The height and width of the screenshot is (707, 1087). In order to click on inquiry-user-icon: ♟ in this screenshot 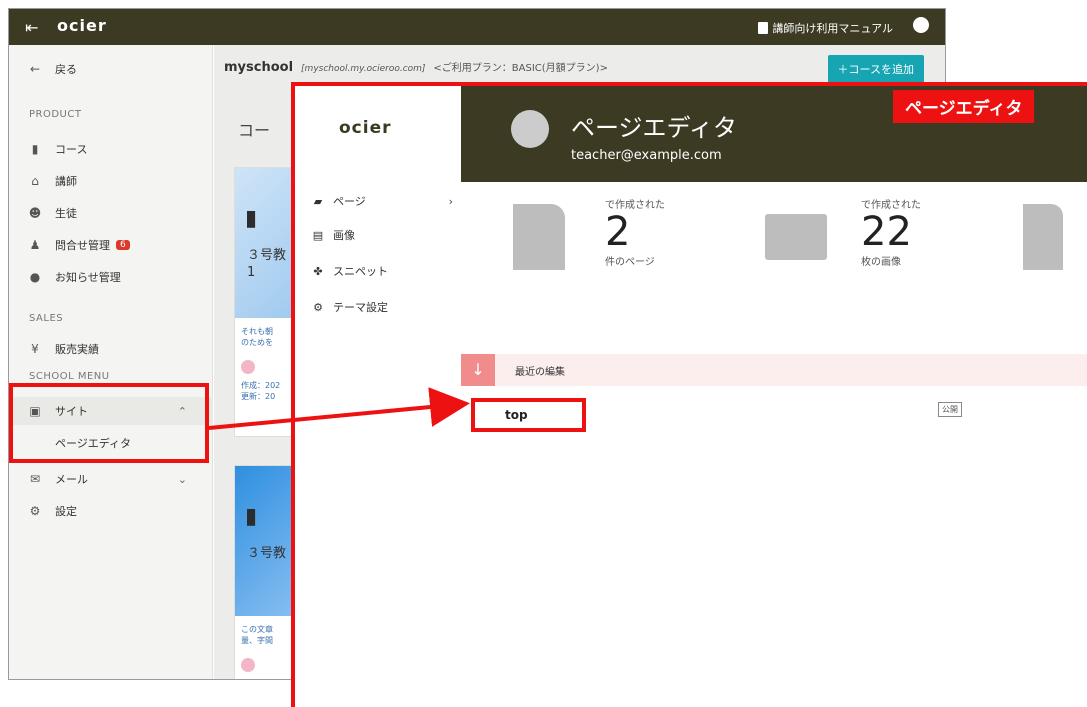, I will do `click(35, 245)`.